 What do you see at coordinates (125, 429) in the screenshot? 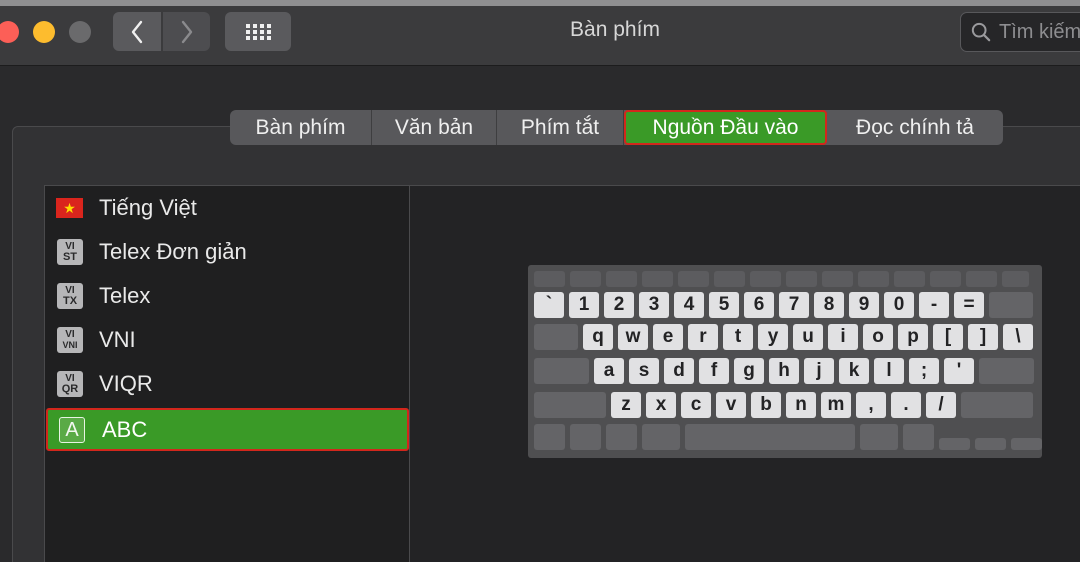
I see `input-source-label: ABC` at bounding box center [125, 429].